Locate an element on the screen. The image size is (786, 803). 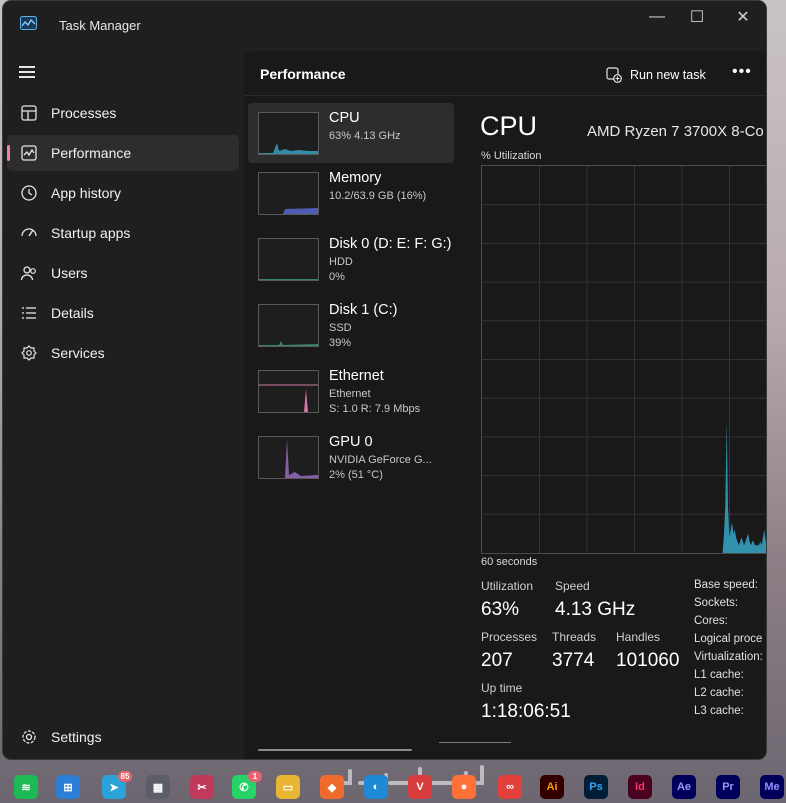
run-new-task-label: Run new task is located at coordinates (668, 75).